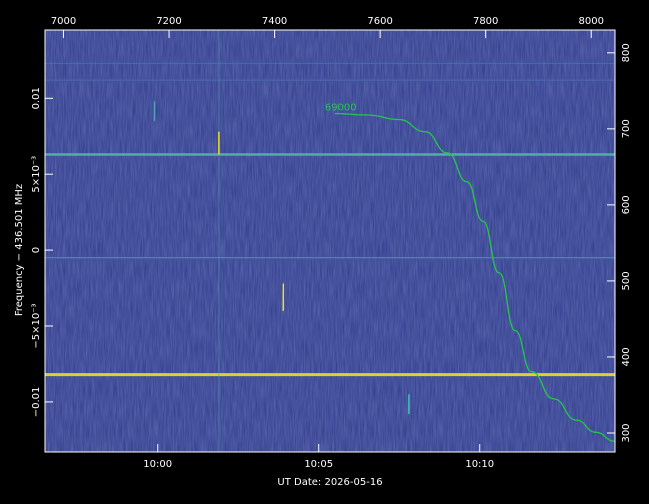  I want to click on x-top-tick-label-0: 7000, so click(63, 21).